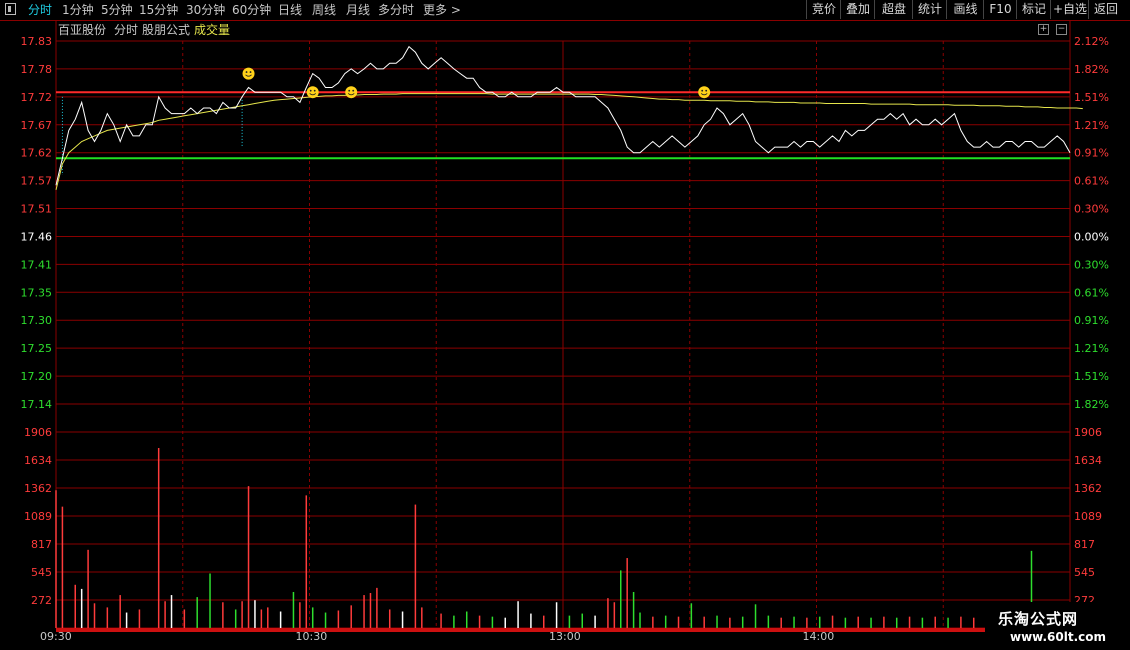  What do you see at coordinates (37, 404) in the screenshot?
I see `price-label: 17.14` at bounding box center [37, 404].